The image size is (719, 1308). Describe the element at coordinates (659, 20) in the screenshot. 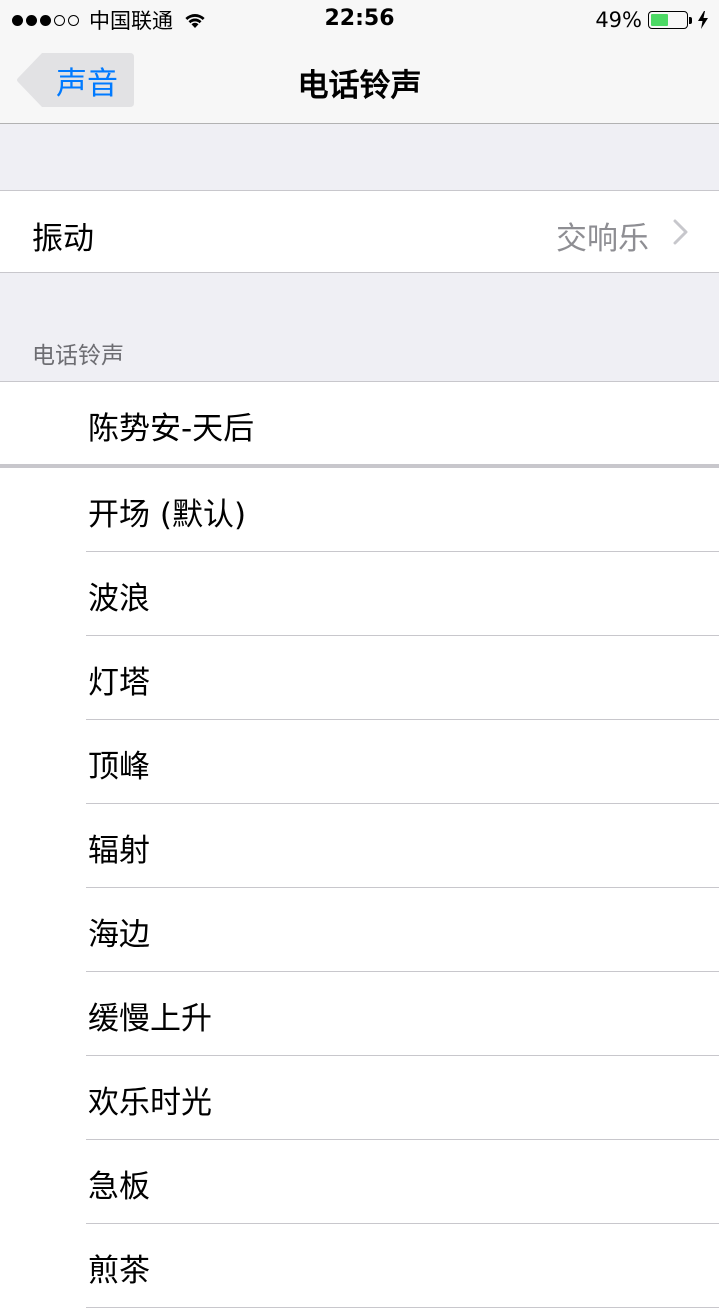

I see `battery-level-fill` at that location.